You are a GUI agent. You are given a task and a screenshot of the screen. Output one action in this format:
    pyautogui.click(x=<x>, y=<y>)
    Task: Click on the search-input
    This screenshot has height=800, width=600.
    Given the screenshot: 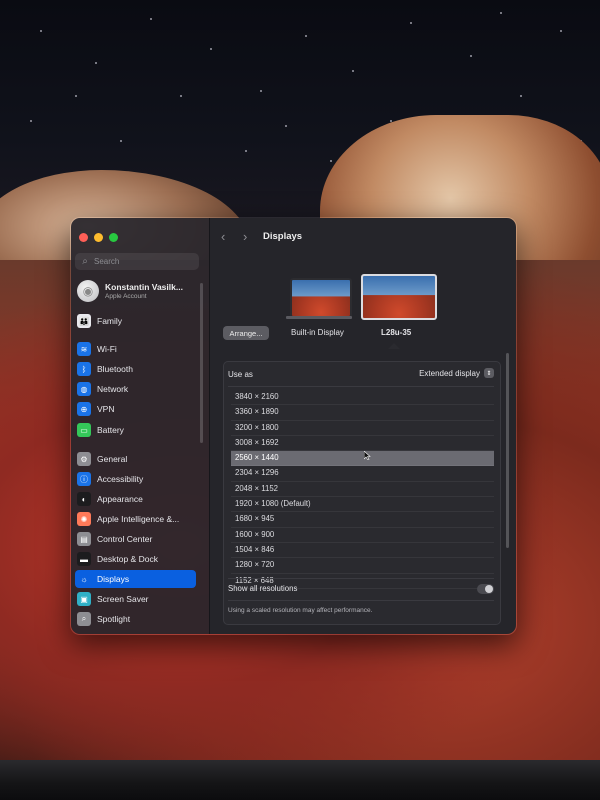 What is the action you would take?
    pyautogui.click(x=144, y=261)
    